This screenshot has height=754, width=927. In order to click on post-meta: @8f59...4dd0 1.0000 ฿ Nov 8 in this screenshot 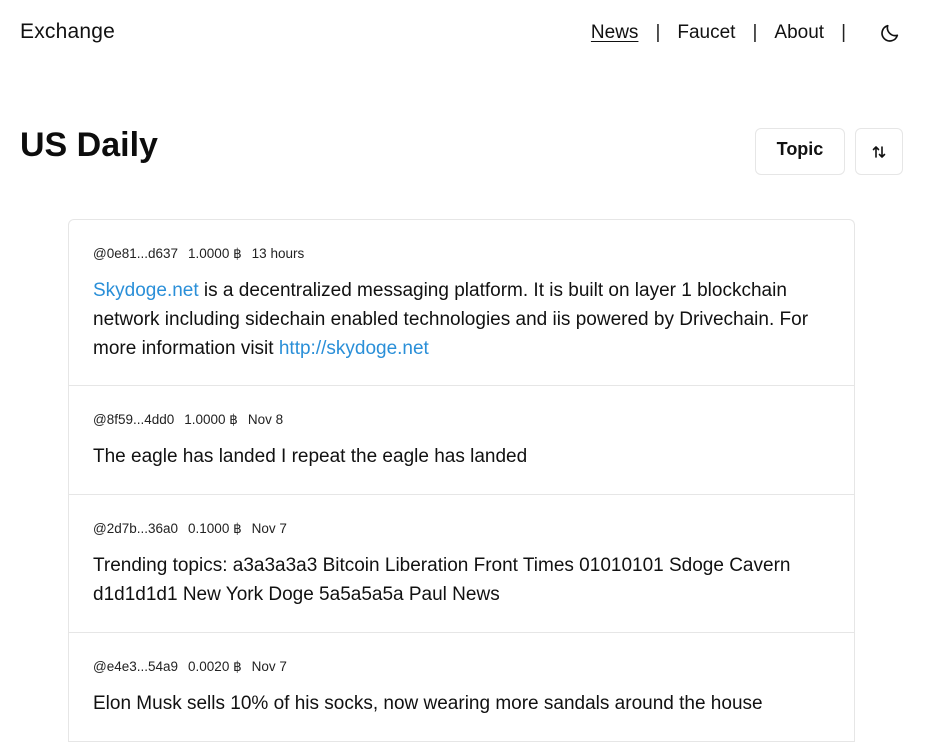, I will do `click(461, 420)`.